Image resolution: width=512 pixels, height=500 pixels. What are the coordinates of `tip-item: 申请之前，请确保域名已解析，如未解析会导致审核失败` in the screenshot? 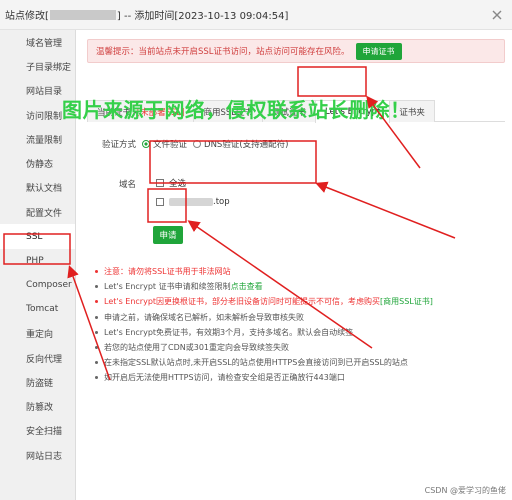 It's located at (300, 317).